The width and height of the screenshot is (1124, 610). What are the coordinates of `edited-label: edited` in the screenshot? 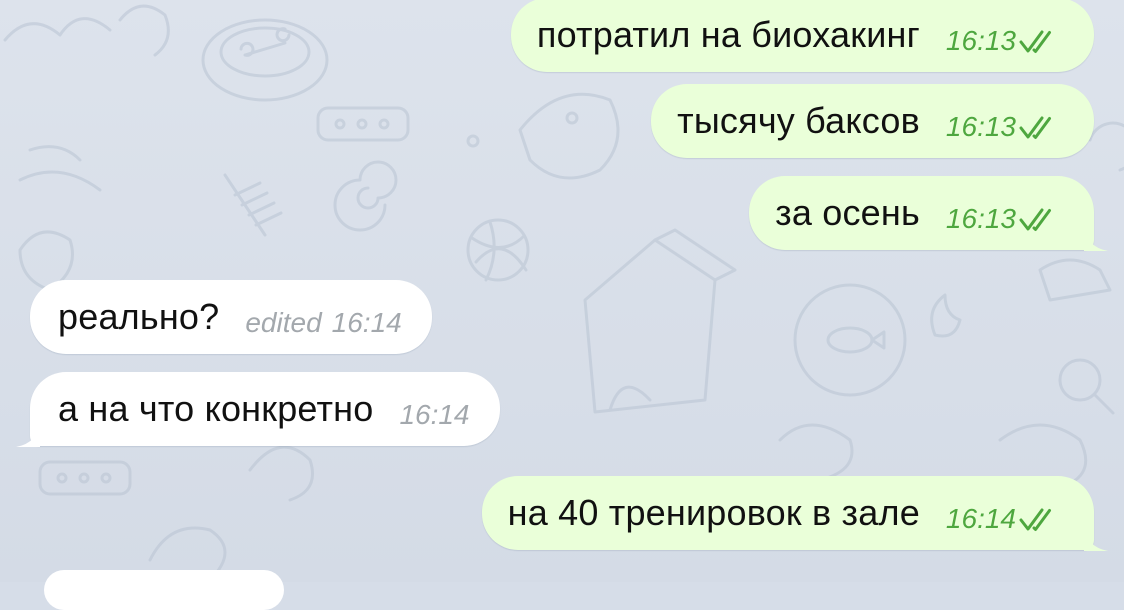 It's located at (283, 322).